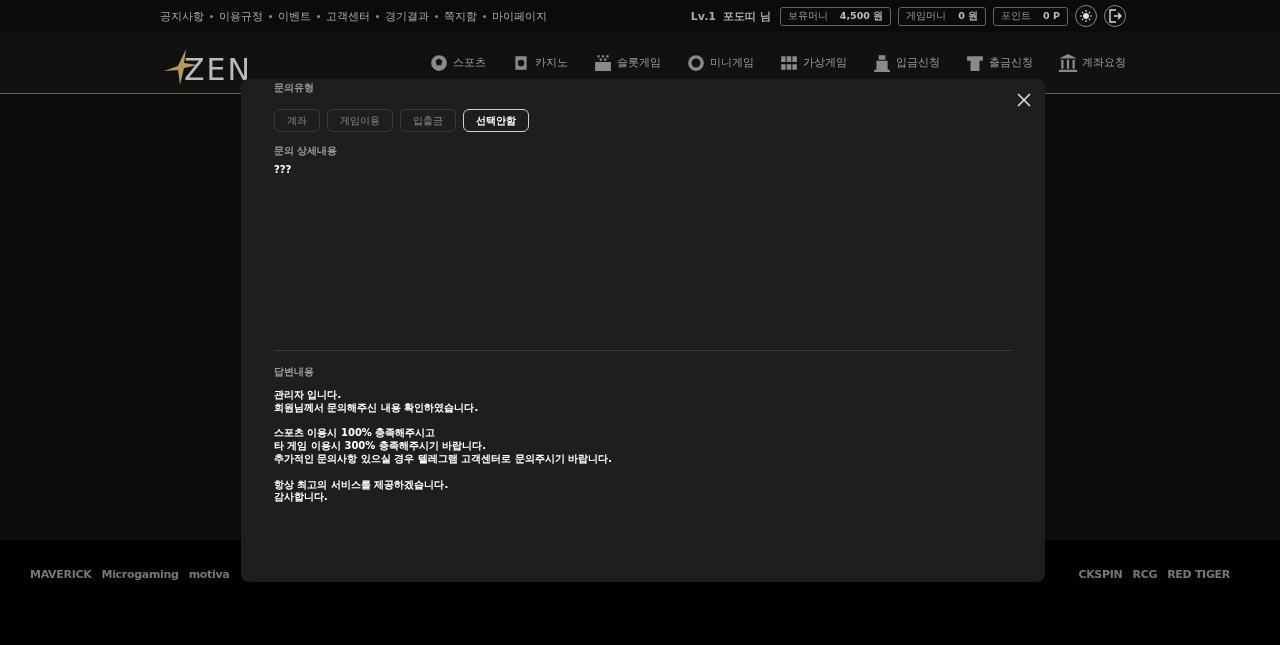  I want to click on user-name: 포도띠 님, so click(747, 16).